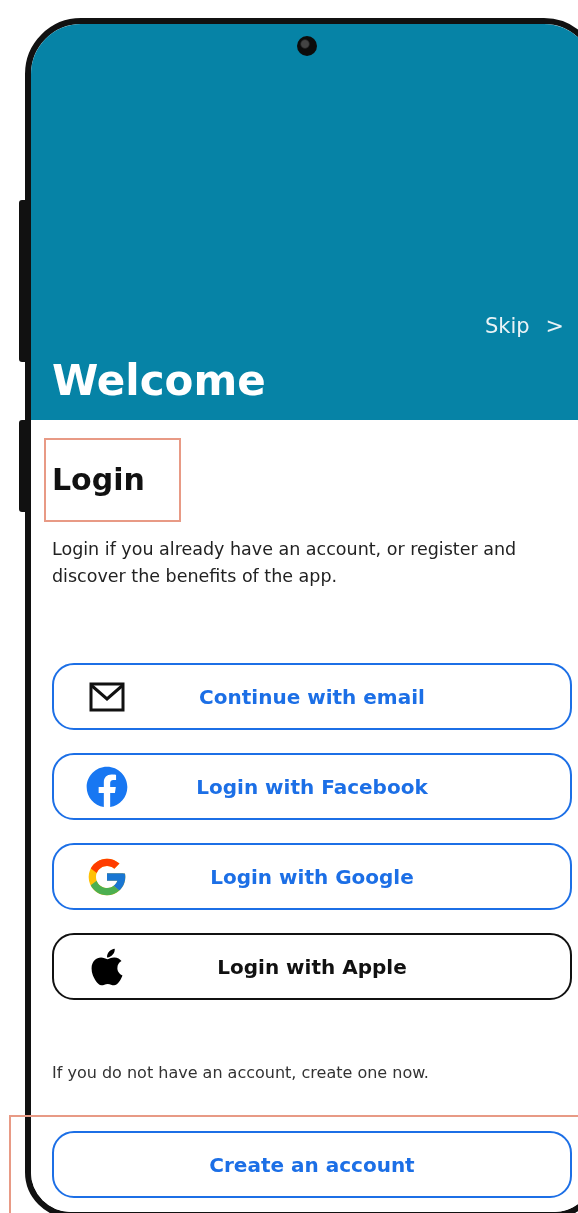 This screenshot has width=578, height=1213. Describe the element at coordinates (312, 786) in the screenshot. I see `login-option-button: Login with Facebook` at that location.